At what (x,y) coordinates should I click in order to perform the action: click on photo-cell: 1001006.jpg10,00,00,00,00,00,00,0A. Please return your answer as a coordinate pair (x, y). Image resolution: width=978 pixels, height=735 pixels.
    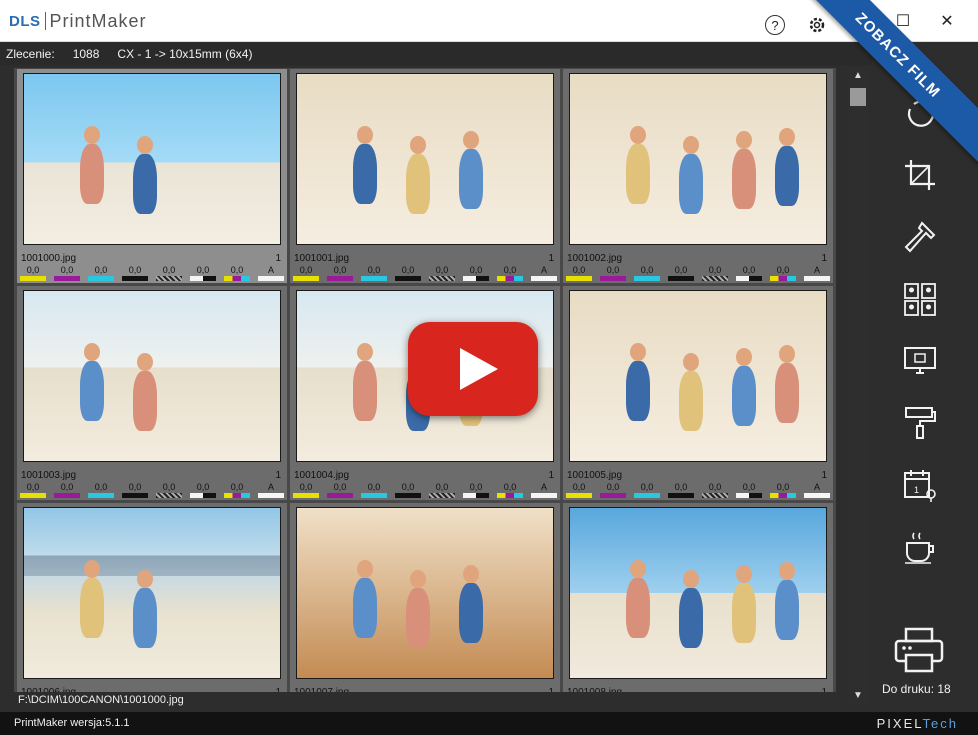
    Looking at the image, I should click on (152, 597).